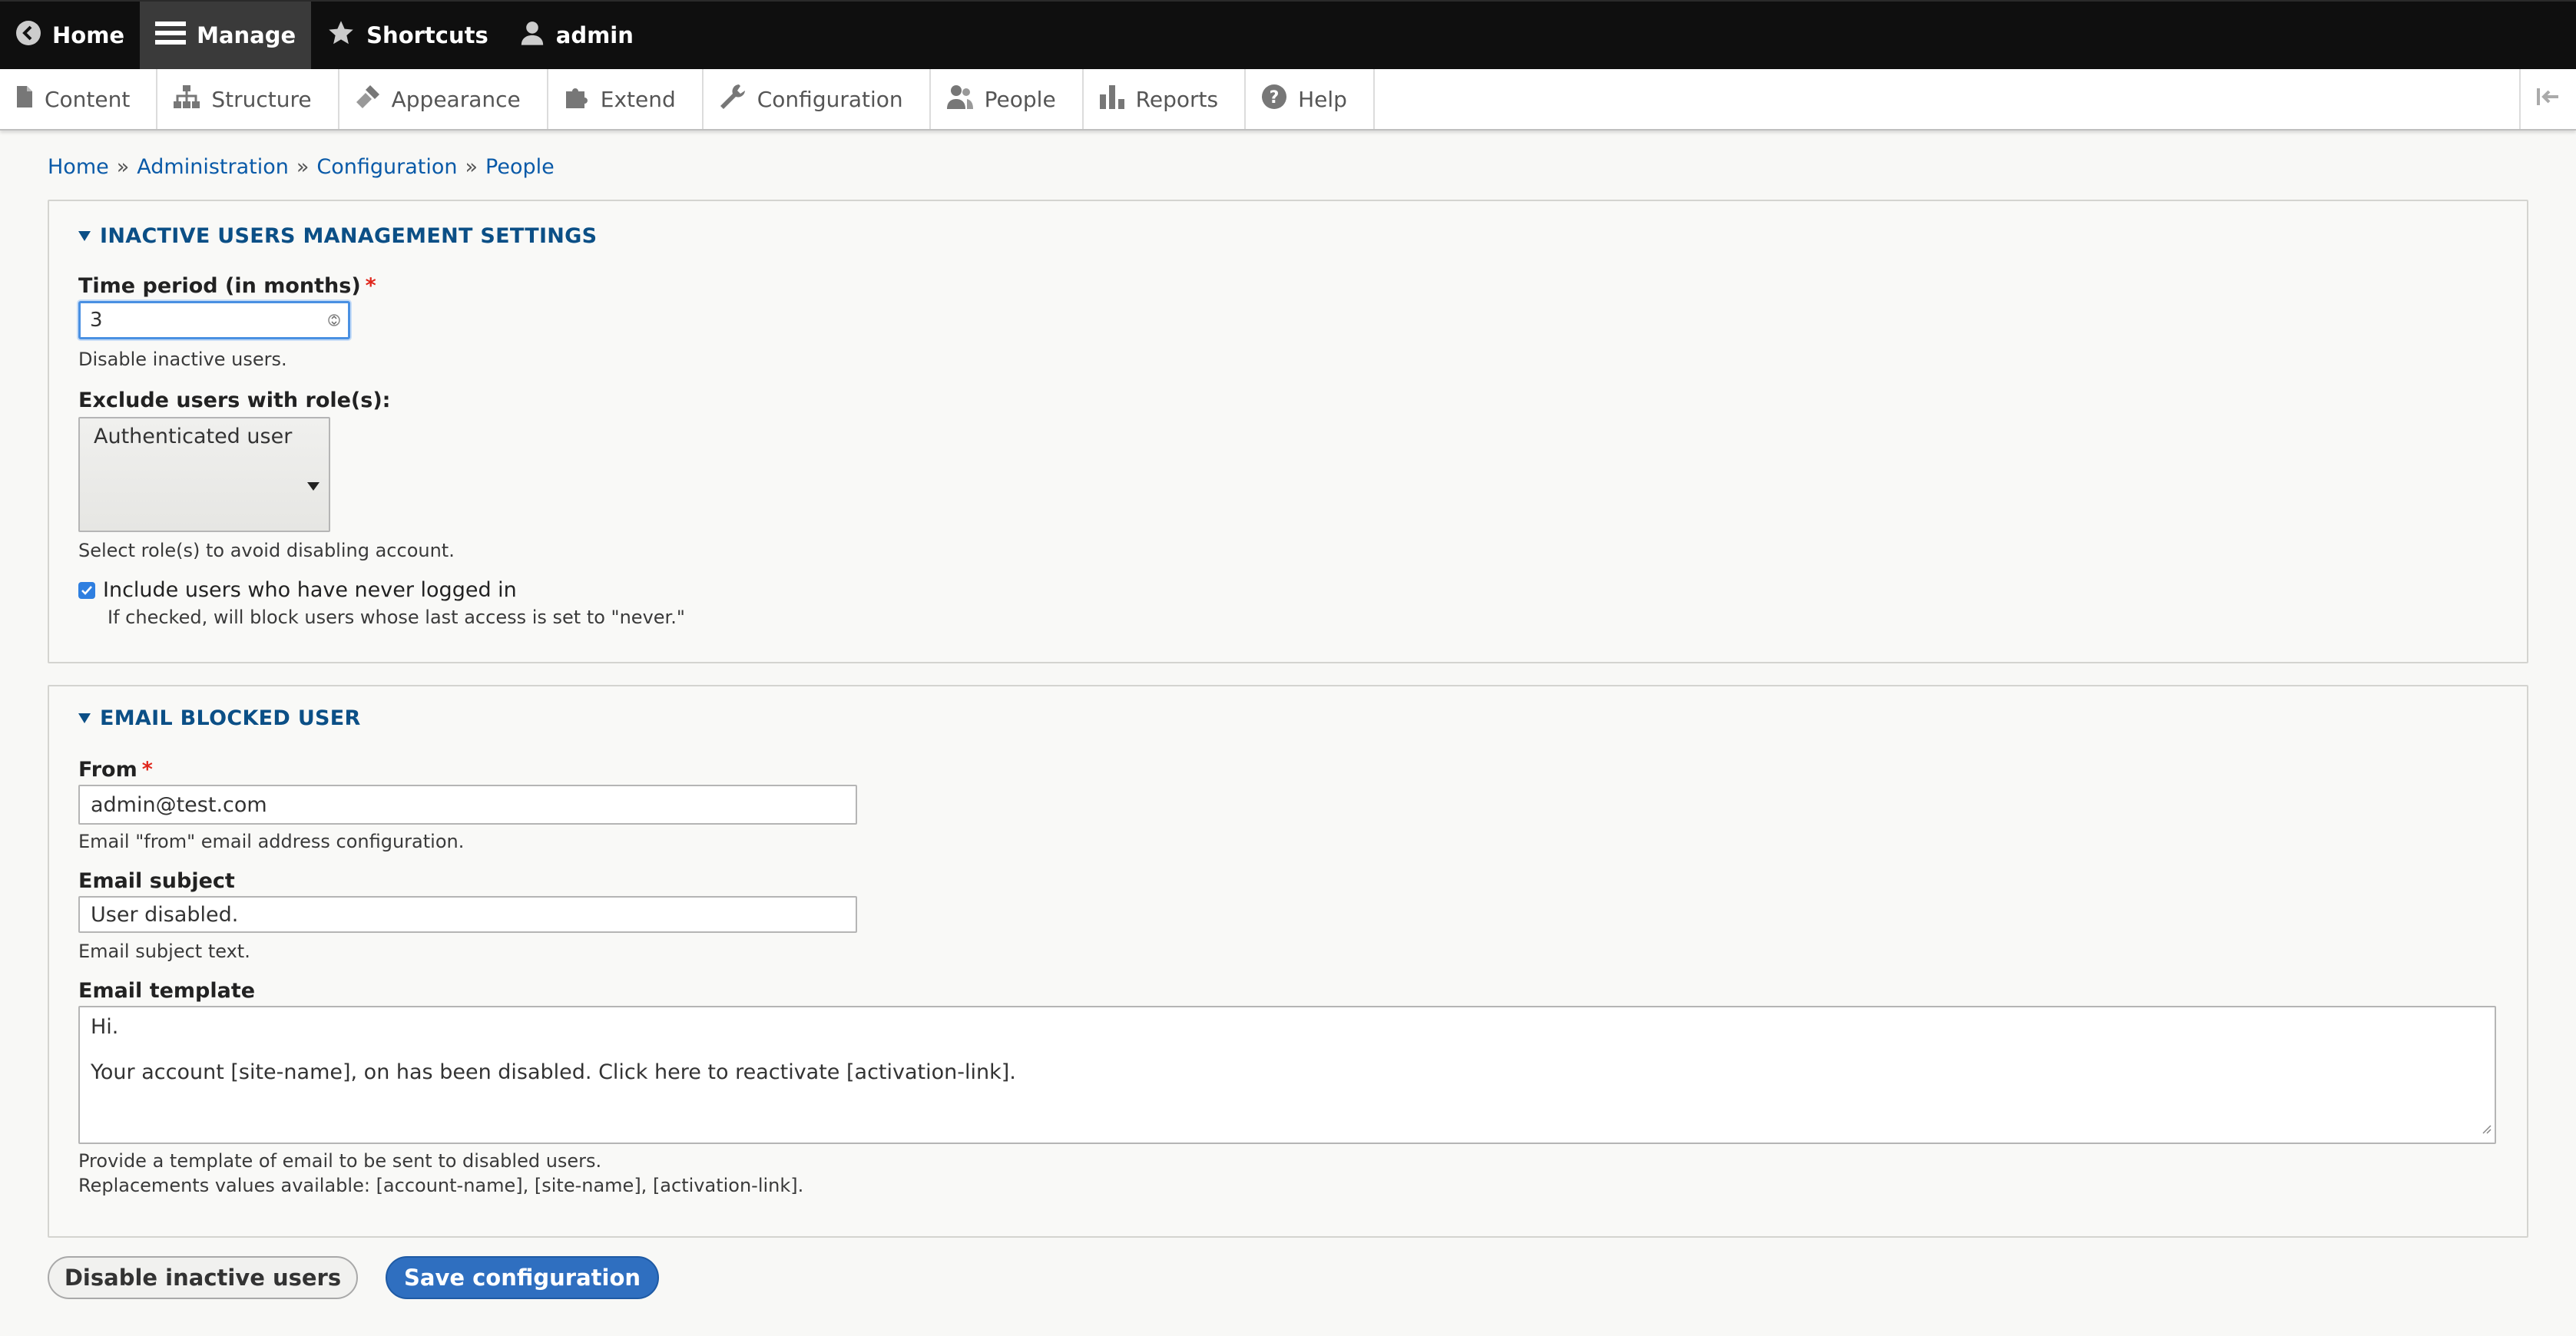 This screenshot has height=1336, width=2576. What do you see at coordinates (261, 99) in the screenshot?
I see `tray-item-label: Structure` at bounding box center [261, 99].